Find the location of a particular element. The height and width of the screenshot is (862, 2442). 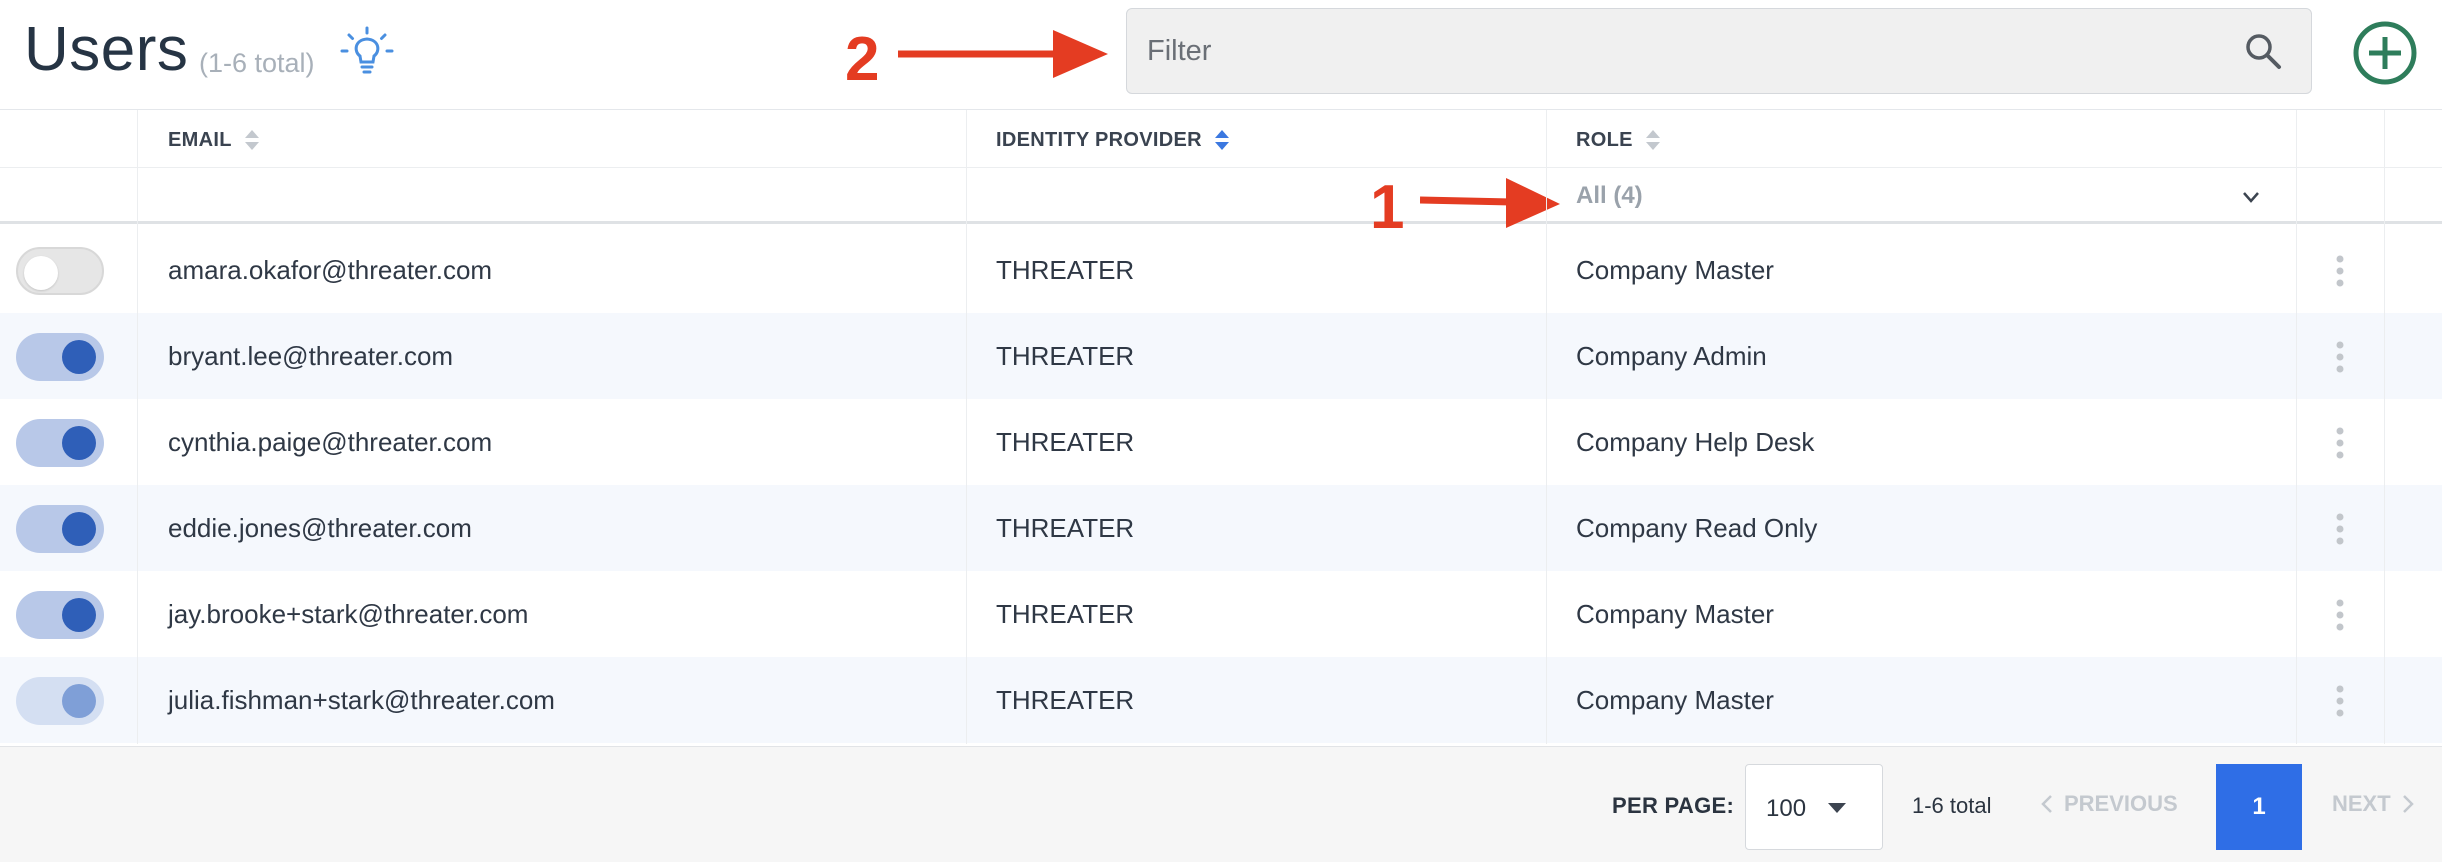

email-cell: jay.brooke+stark@threater.com is located at coordinates (348, 614).